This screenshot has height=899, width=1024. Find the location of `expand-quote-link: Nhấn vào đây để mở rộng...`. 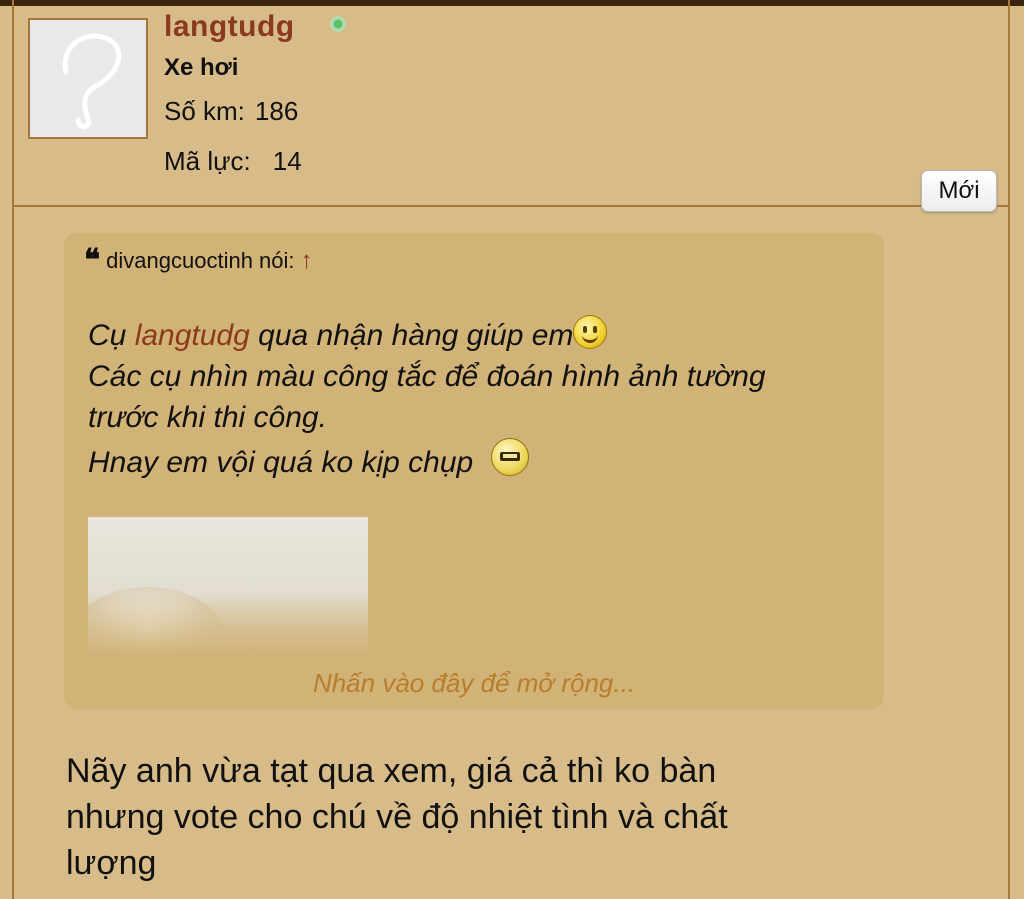

expand-quote-link: Nhấn vào đây để mở rộng... is located at coordinates (474, 683).